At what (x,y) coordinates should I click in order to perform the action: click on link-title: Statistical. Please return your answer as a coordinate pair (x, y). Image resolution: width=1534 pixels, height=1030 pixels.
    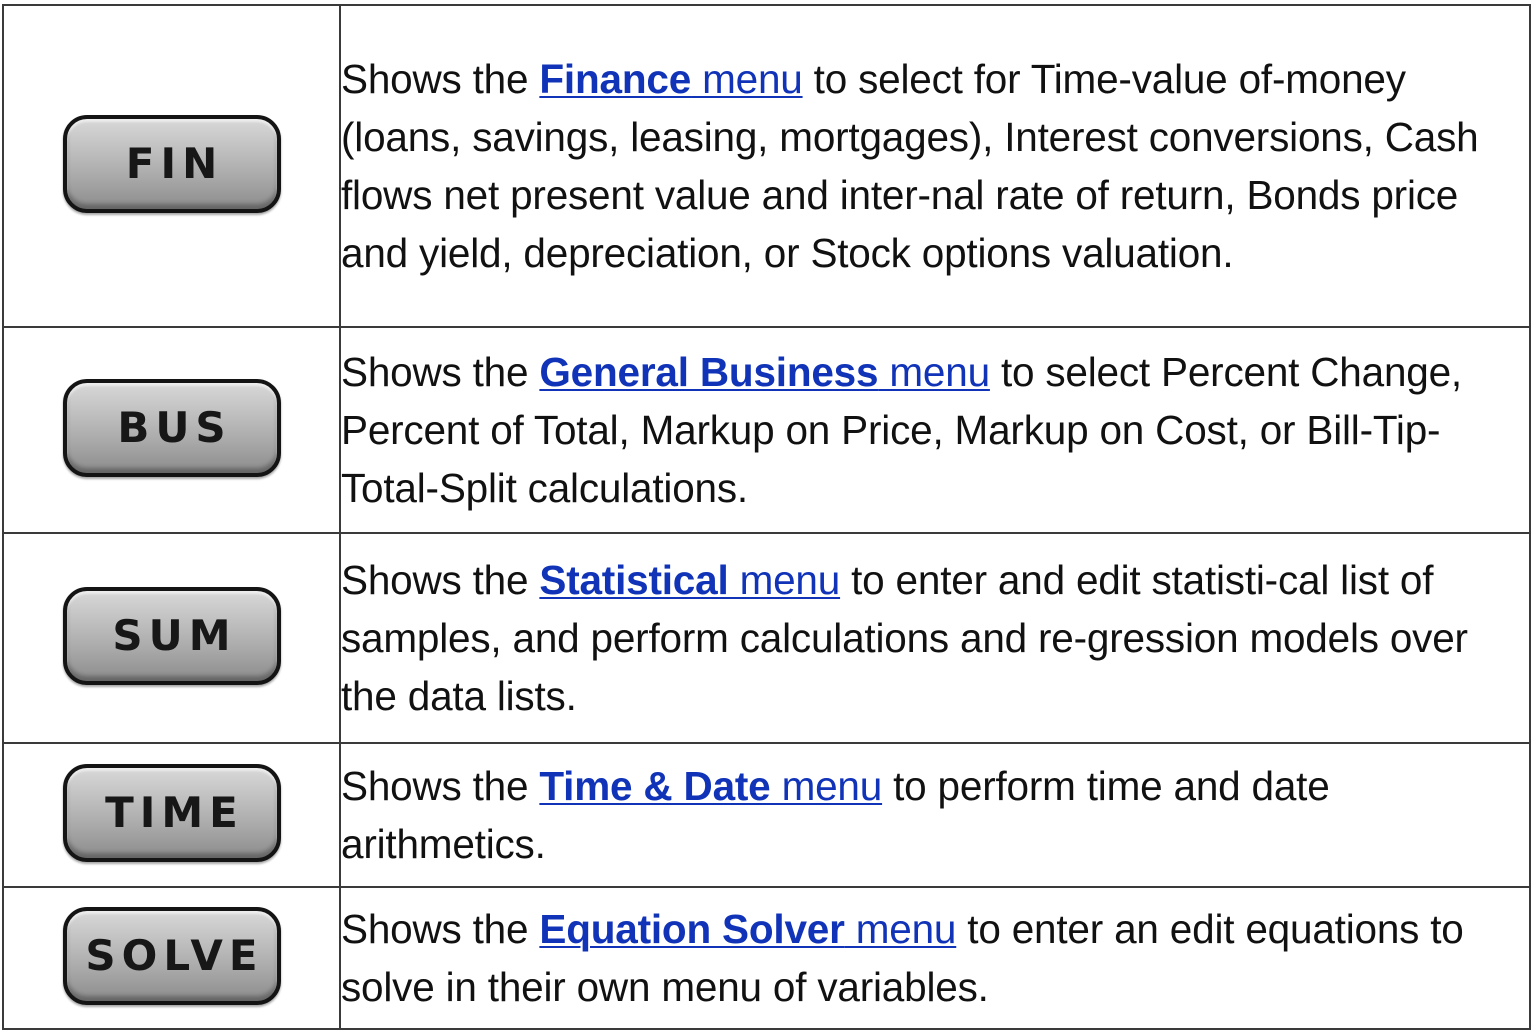
    Looking at the image, I should click on (634, 580).